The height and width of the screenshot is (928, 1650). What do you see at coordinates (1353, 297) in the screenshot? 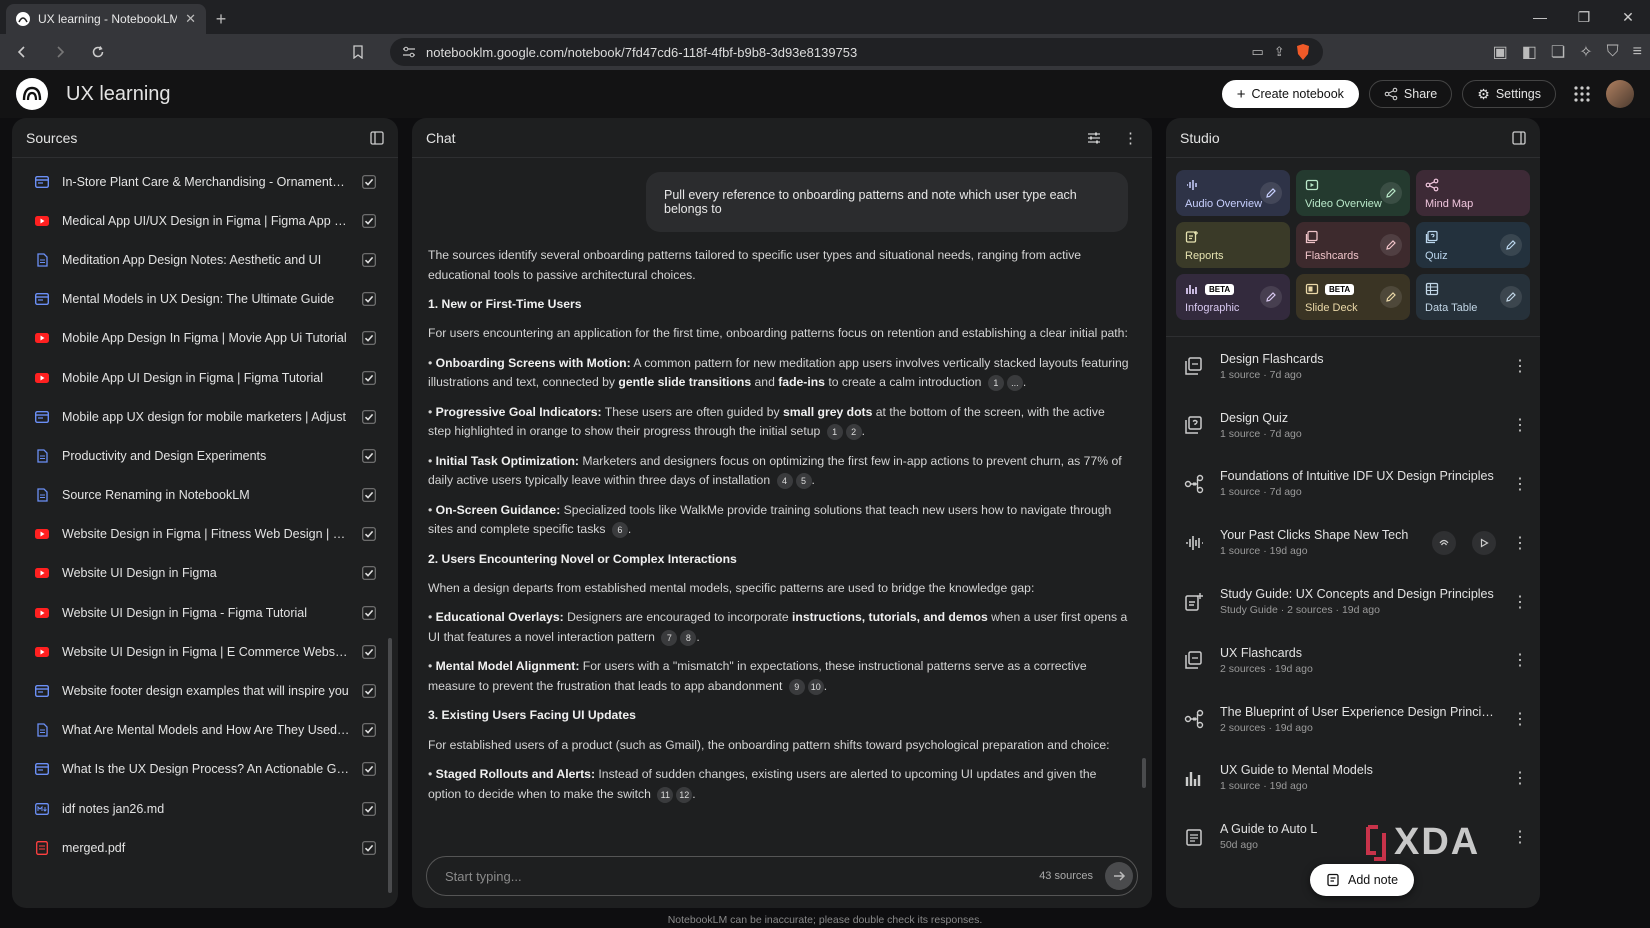
I see `studio-tile-slide-deck: BETA Slide Deck` at bounding box center [1353, 297].